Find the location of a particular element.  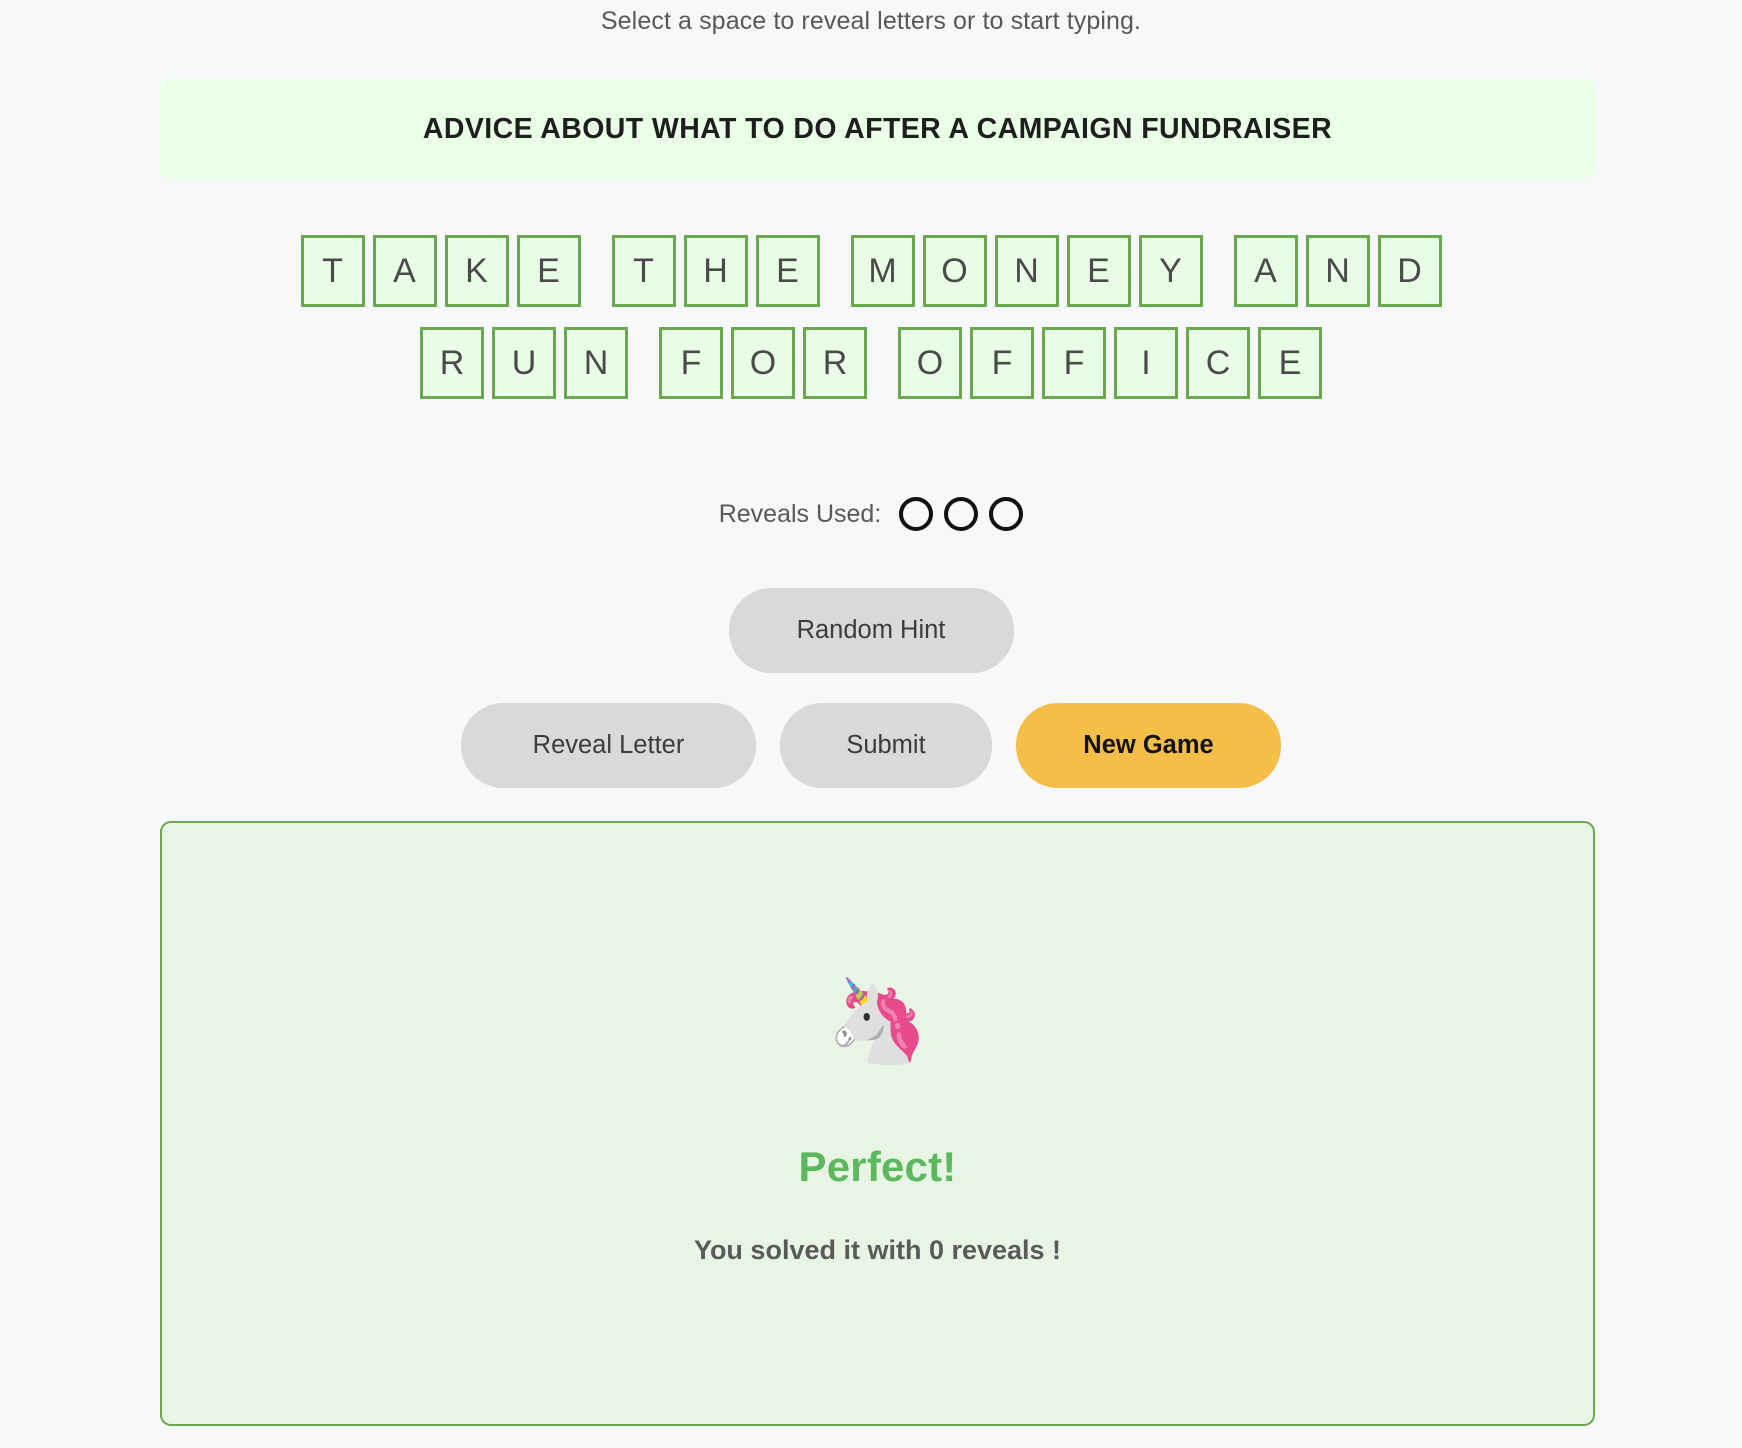

reveals-used-row: Reveals Used: is located at coordinates (871, 514).